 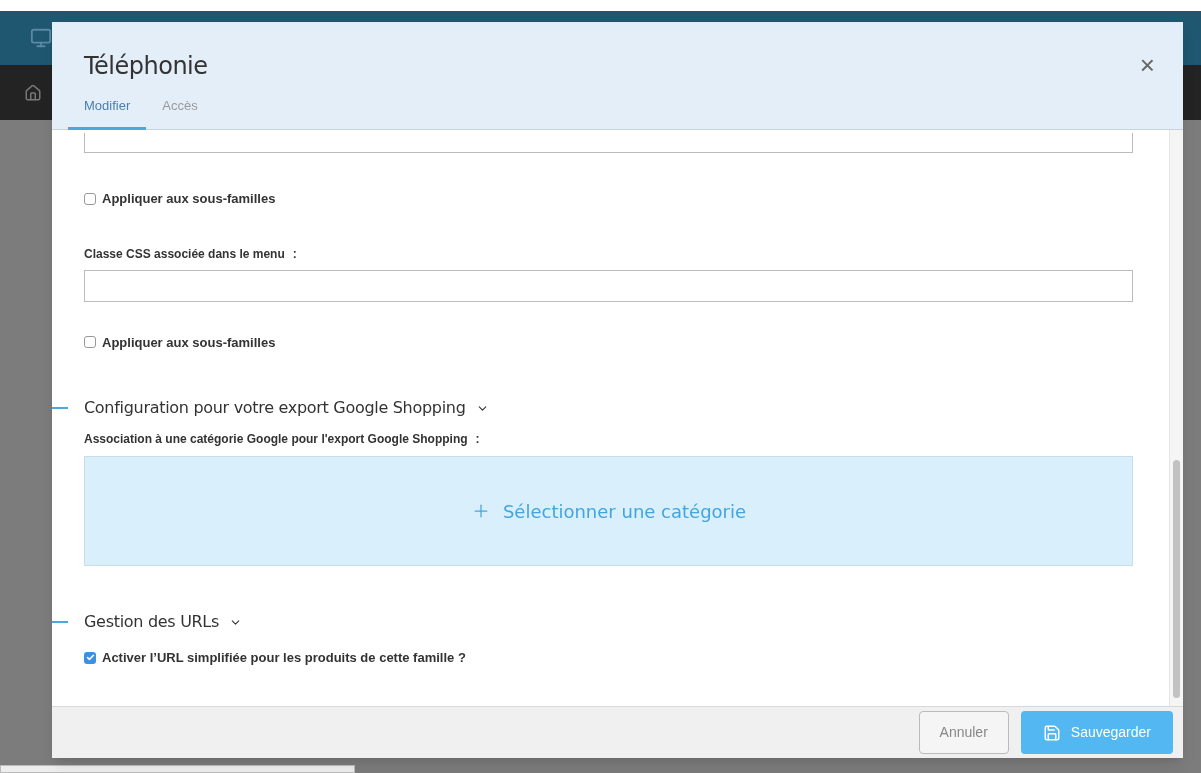 What do you see at coordinates (180, 112) in the screenshot?
I see `tab: Accès` at bounding box center [180, 112].